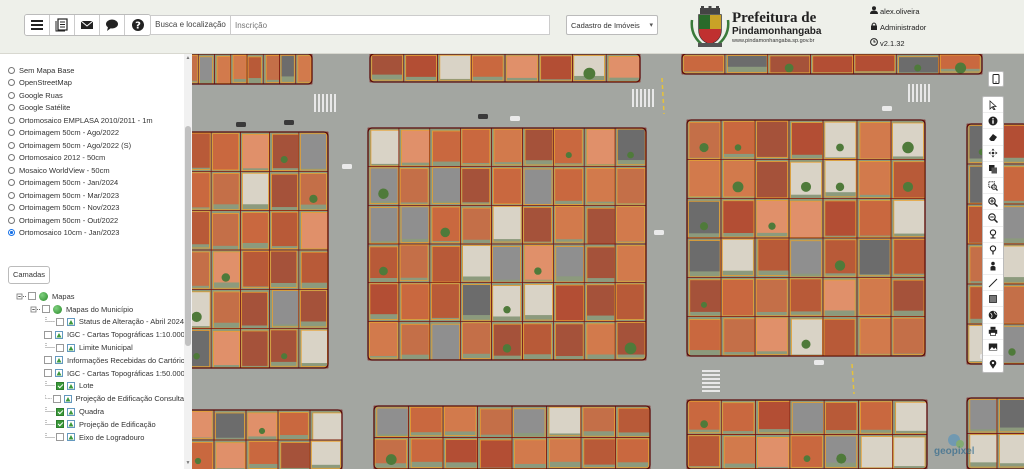  What do you see at coordinates (993, 218) in the screenshot?
I see `zoom-out-tool-button` at bounding box center [993, 218].